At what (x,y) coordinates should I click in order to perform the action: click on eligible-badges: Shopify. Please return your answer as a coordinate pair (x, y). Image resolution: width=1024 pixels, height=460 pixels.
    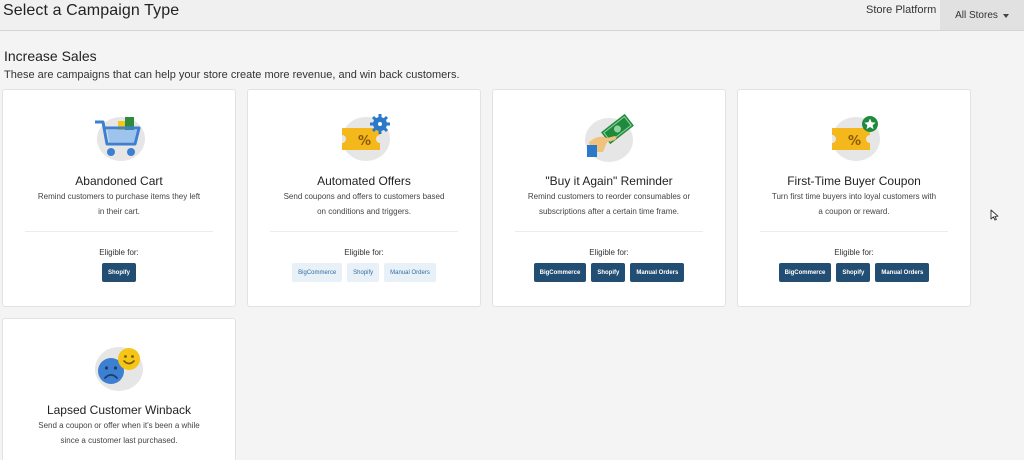
    Looking at the image, I should click on (119, 272).